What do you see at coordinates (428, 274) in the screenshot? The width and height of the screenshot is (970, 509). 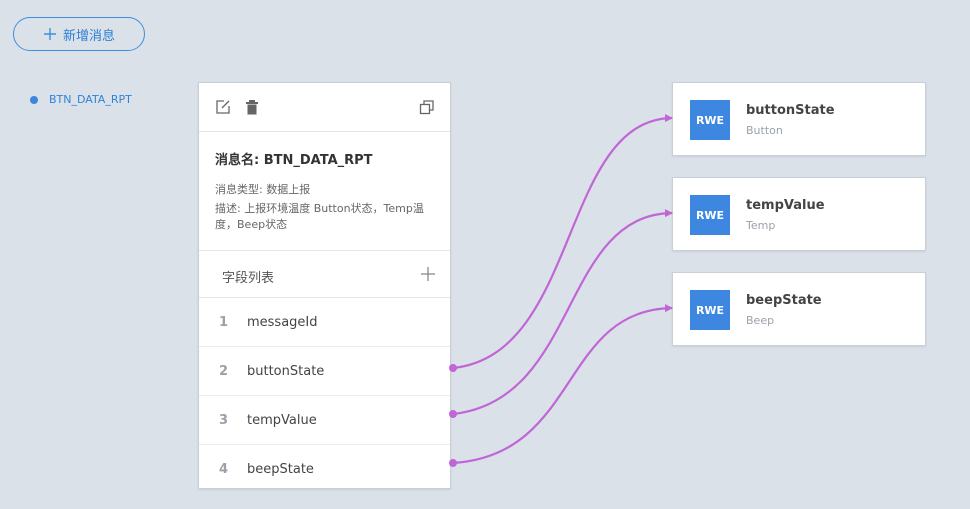 I see `add-field-plus-icon` at bounding box center [428, 274].